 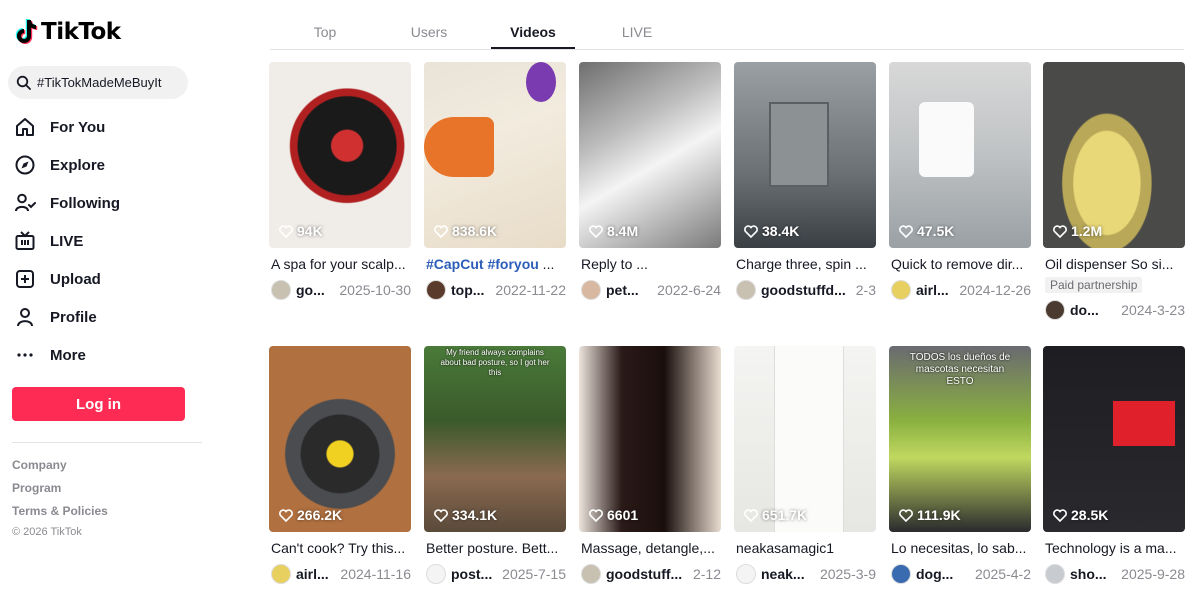 What do you see at coordinates (512, 264) in the screenshot?
I see `hashtag: #foryou` at bounding box center [512, 264].